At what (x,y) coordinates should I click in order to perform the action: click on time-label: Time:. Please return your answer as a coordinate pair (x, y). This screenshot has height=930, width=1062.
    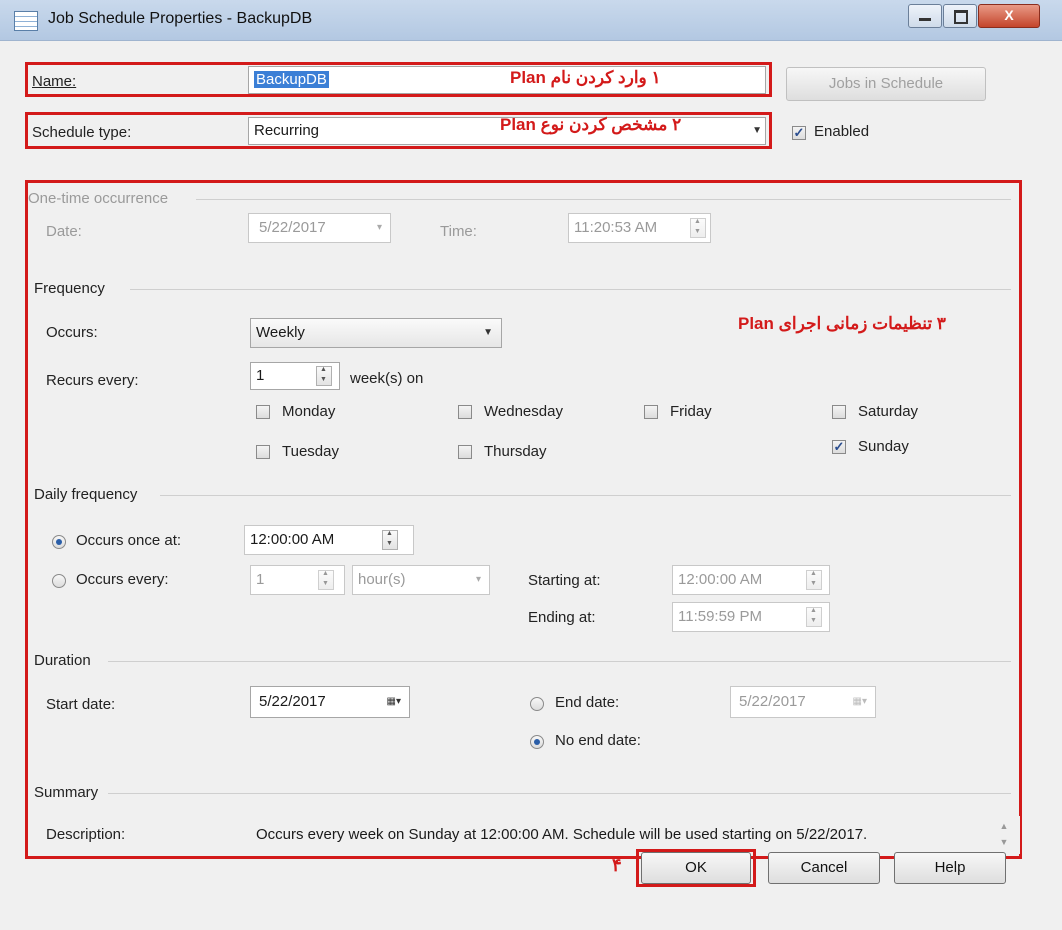
    Looking at the image, I should click on (458, 231).